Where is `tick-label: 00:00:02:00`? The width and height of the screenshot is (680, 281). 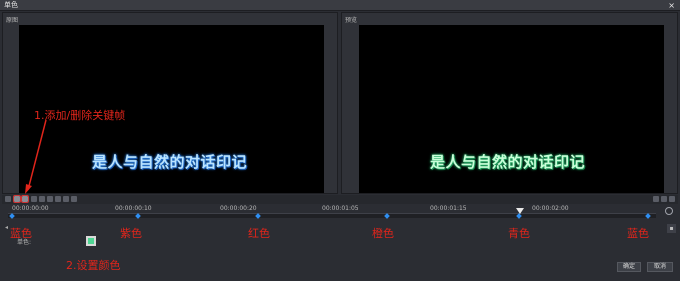 tick-label: 00:00:02:00 is located at coordinates (550, 208).